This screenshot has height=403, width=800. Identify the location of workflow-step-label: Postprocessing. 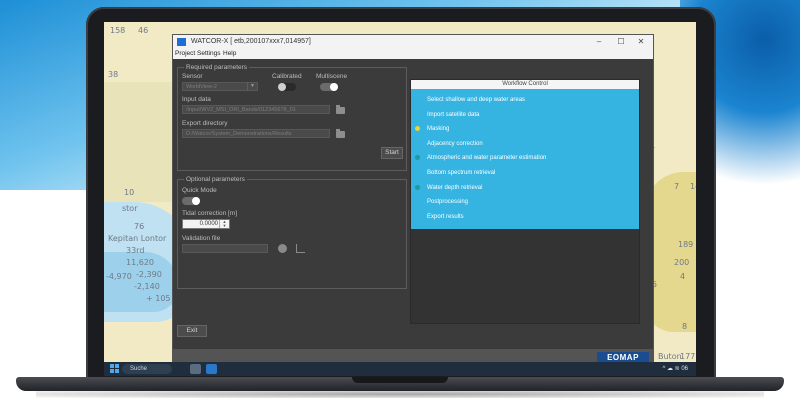
(448, 202).